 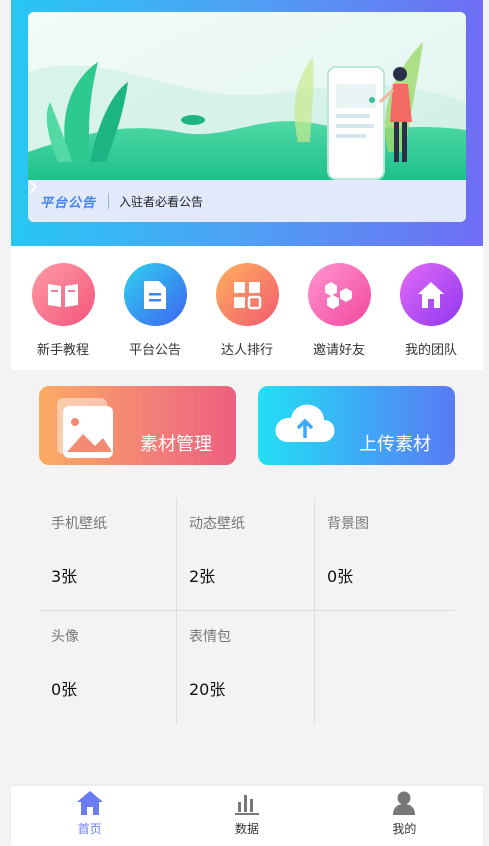 I want to click on document-icon, so click(x=155, y=294).